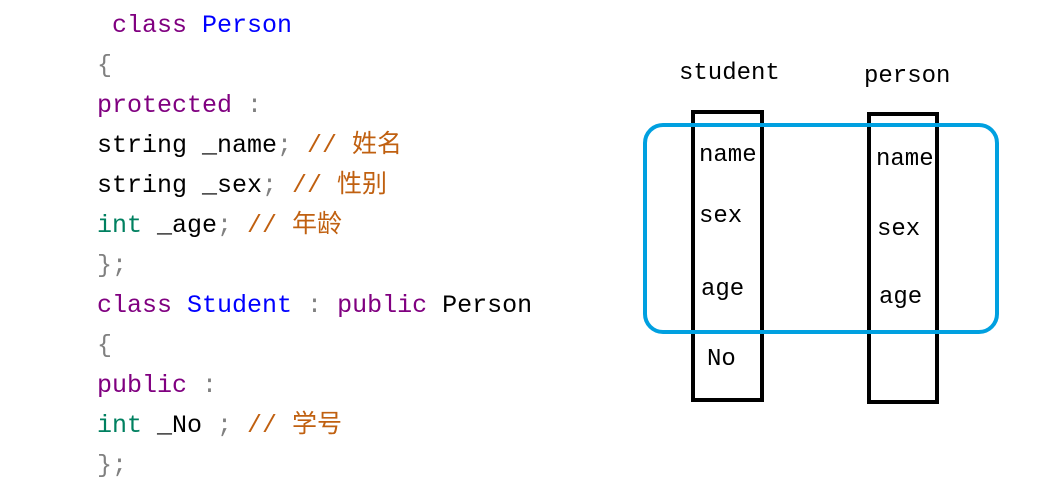 This screenshot has height=501, width=1055. I want to click on person-field-name: name, so click(905, 159).